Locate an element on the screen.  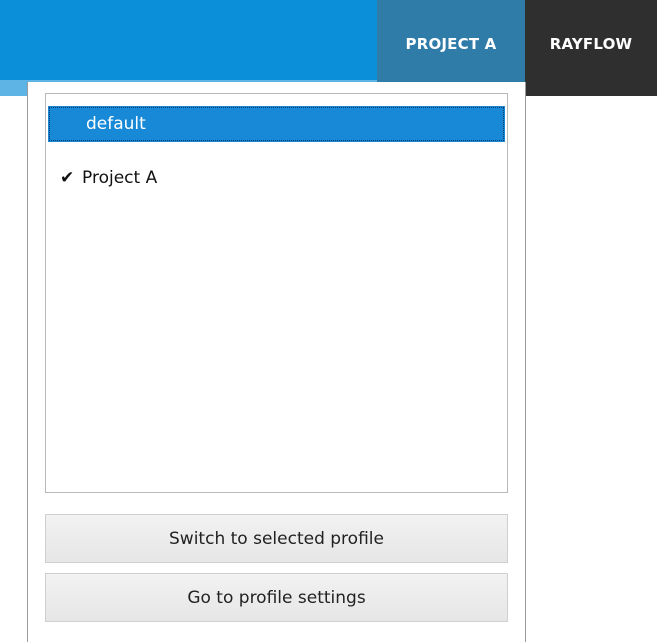
profile-item-default: default is located at coordinates (276, 124).